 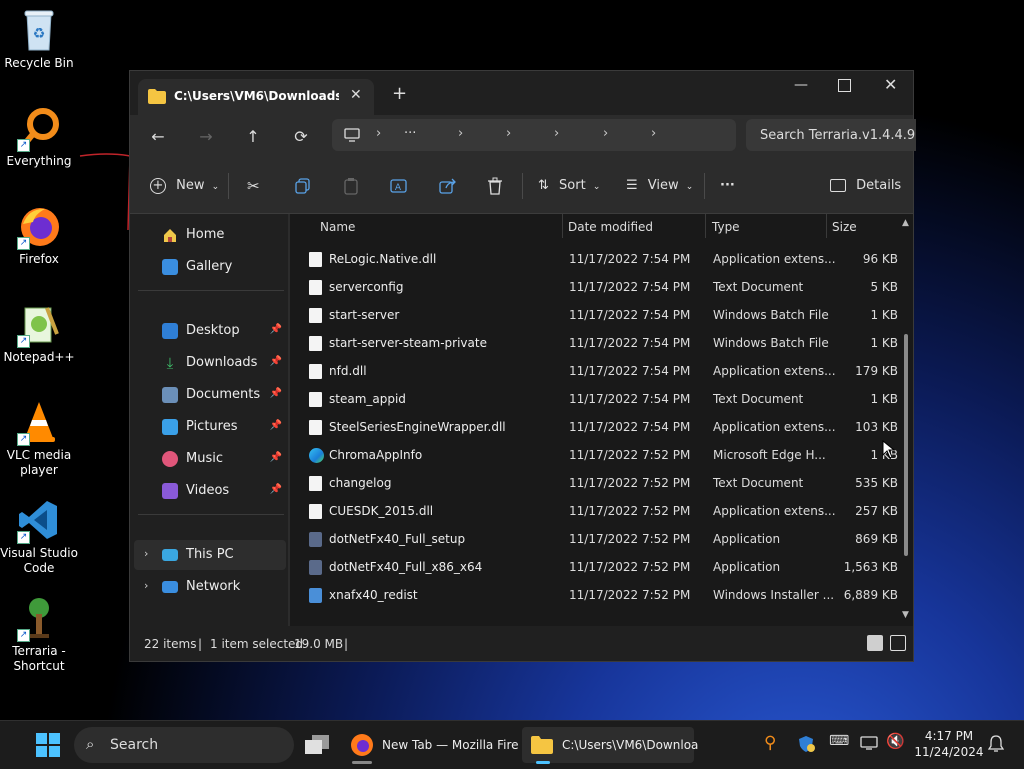 What do you see at coordinates (876, 371) in the screenshot?
I see `file-size: 179 KB` at bounding box center [876, 371].